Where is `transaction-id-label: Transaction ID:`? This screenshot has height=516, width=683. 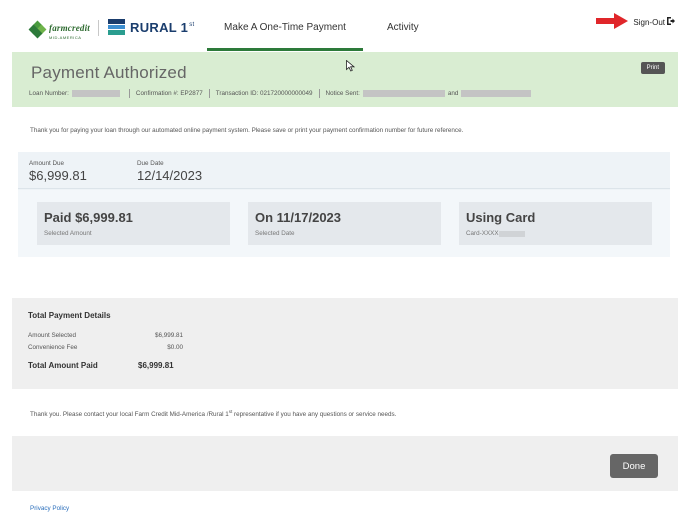
transaction-id-label: Transaction ID: is located at coordinates (237, 93).